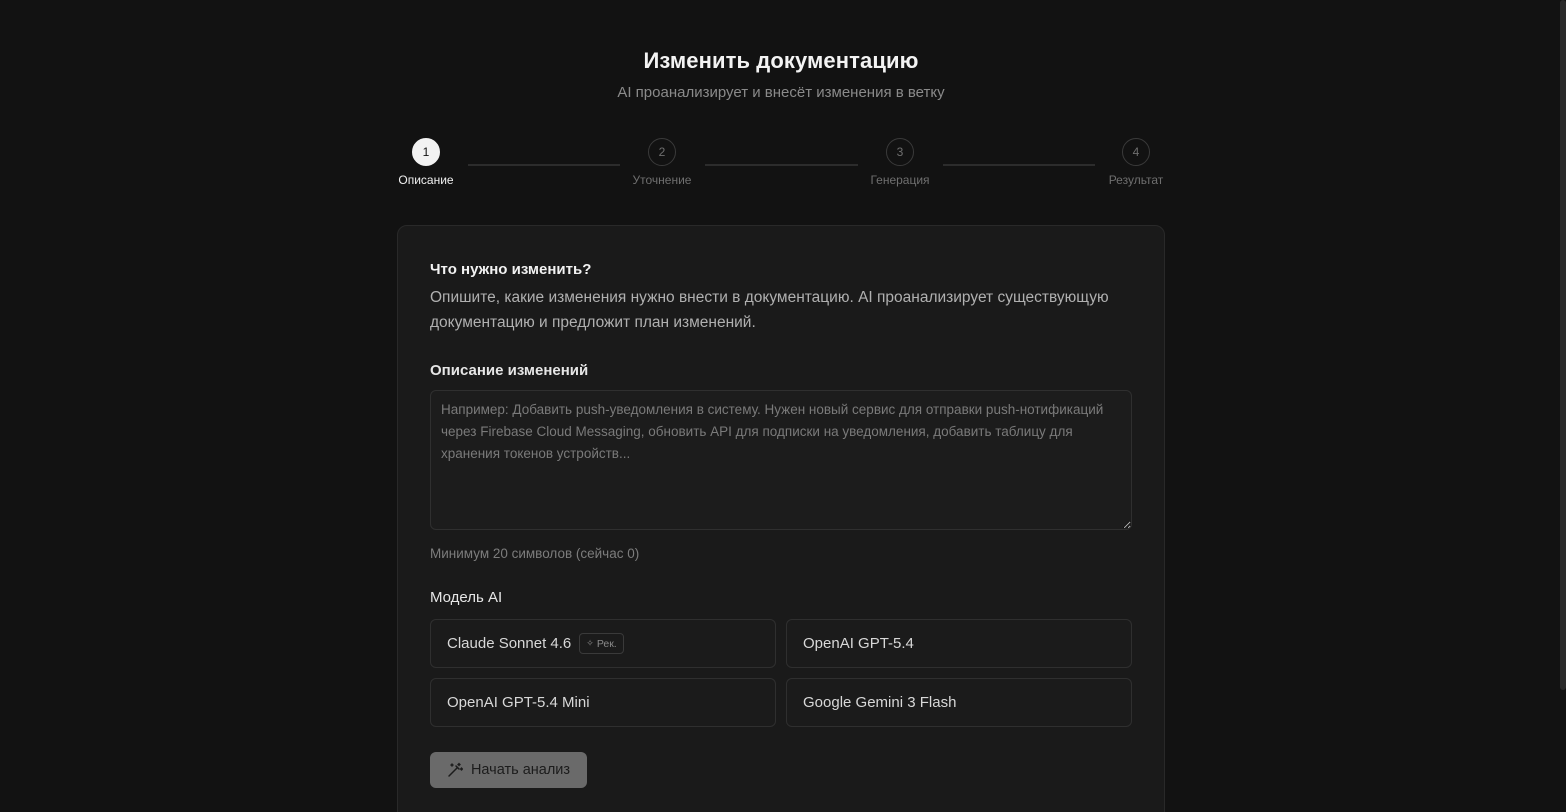 This screenshot has height=812, width=1566. What do you see at coordinates (900, 180) in the screenshot?
I see `step-label: Генерация` at bounding box center [900, 180].